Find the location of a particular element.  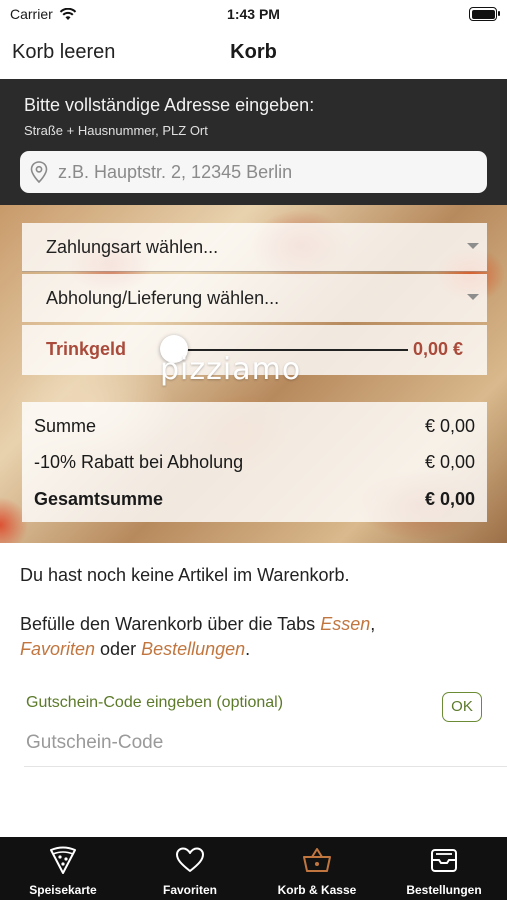

voucher-label: Gutschein-Code eingeben (optional) is located at coordinates (155, 702).